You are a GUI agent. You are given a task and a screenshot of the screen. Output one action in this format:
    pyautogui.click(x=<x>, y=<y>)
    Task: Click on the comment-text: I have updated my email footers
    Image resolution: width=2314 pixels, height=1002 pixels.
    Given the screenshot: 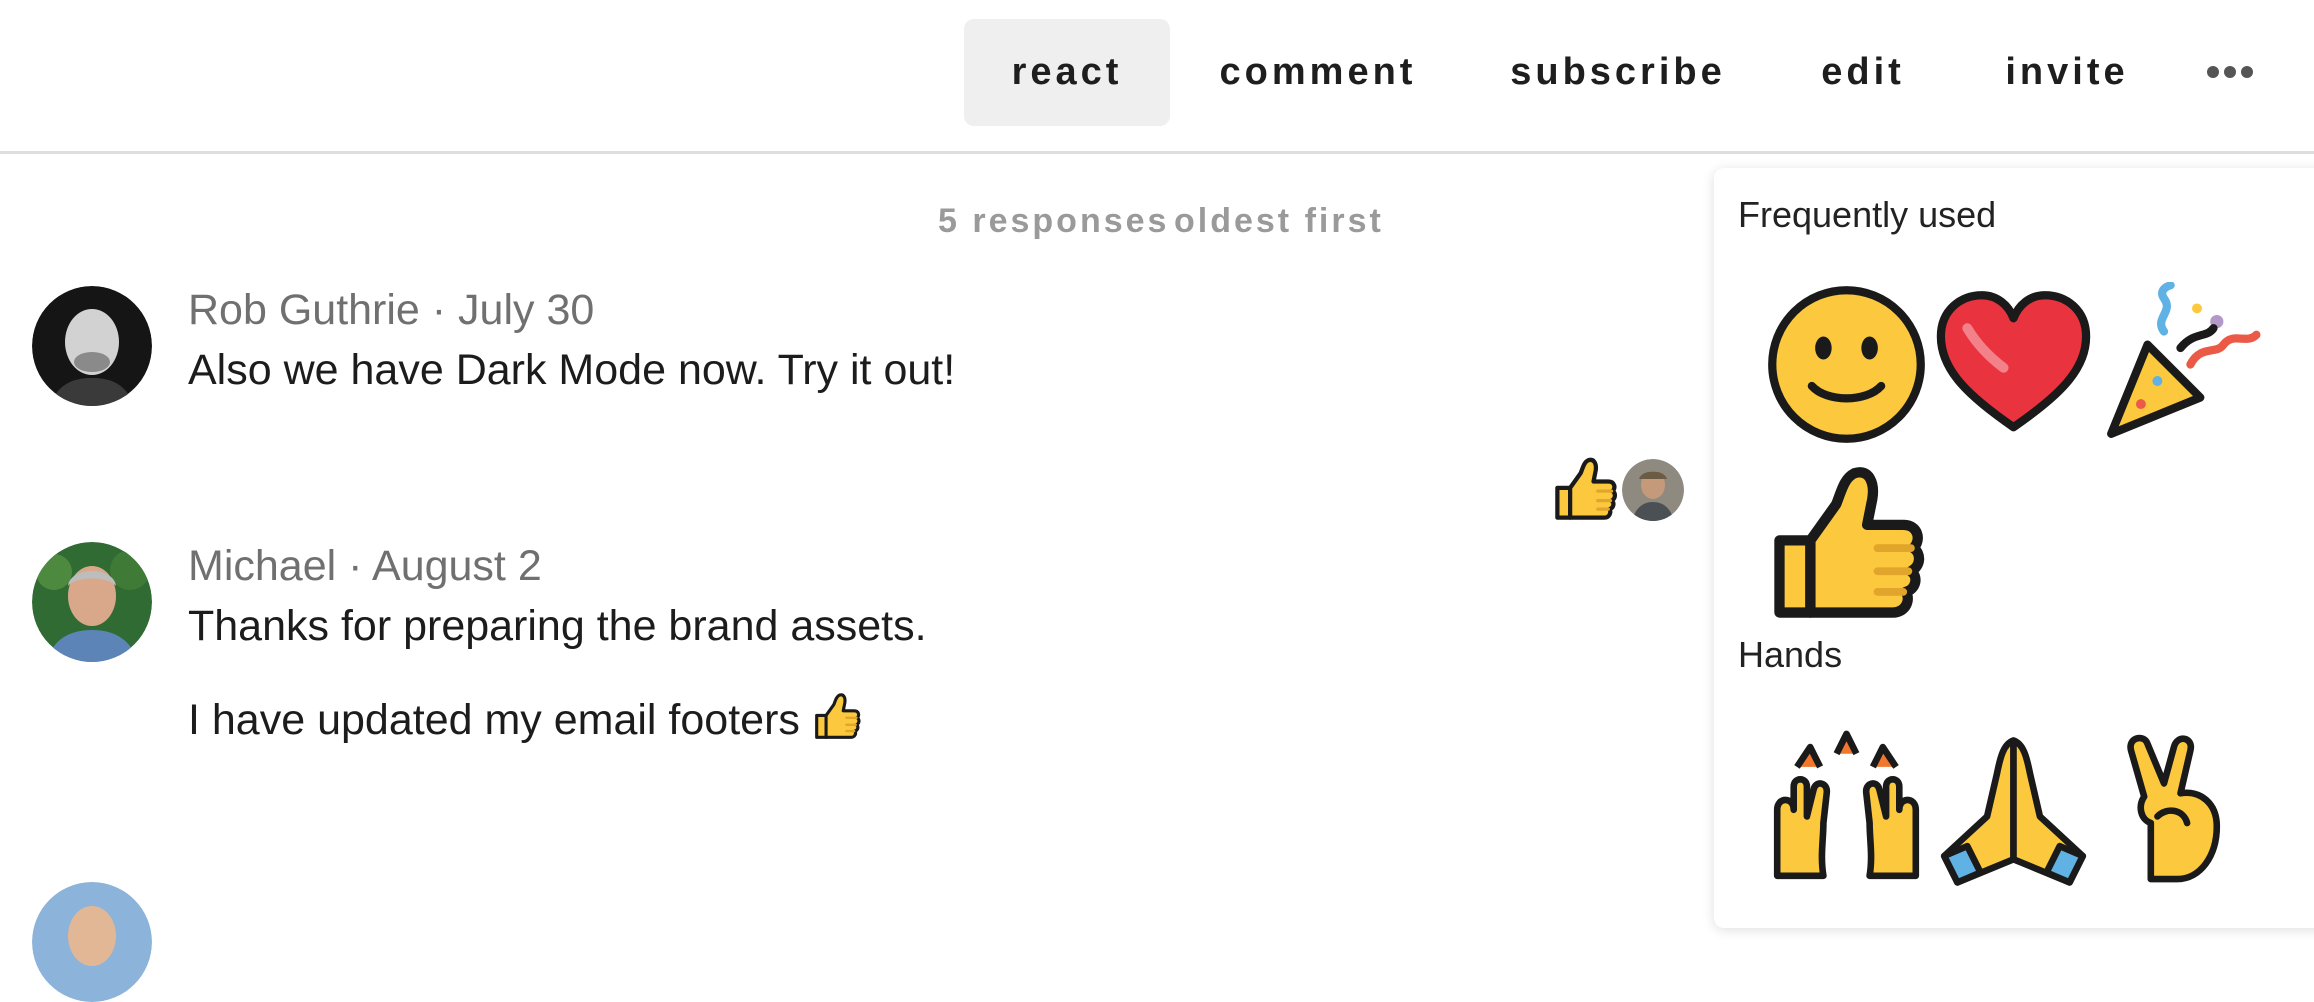 What is the action you would take?
    pyautogui.click(x=525, y=718)
    